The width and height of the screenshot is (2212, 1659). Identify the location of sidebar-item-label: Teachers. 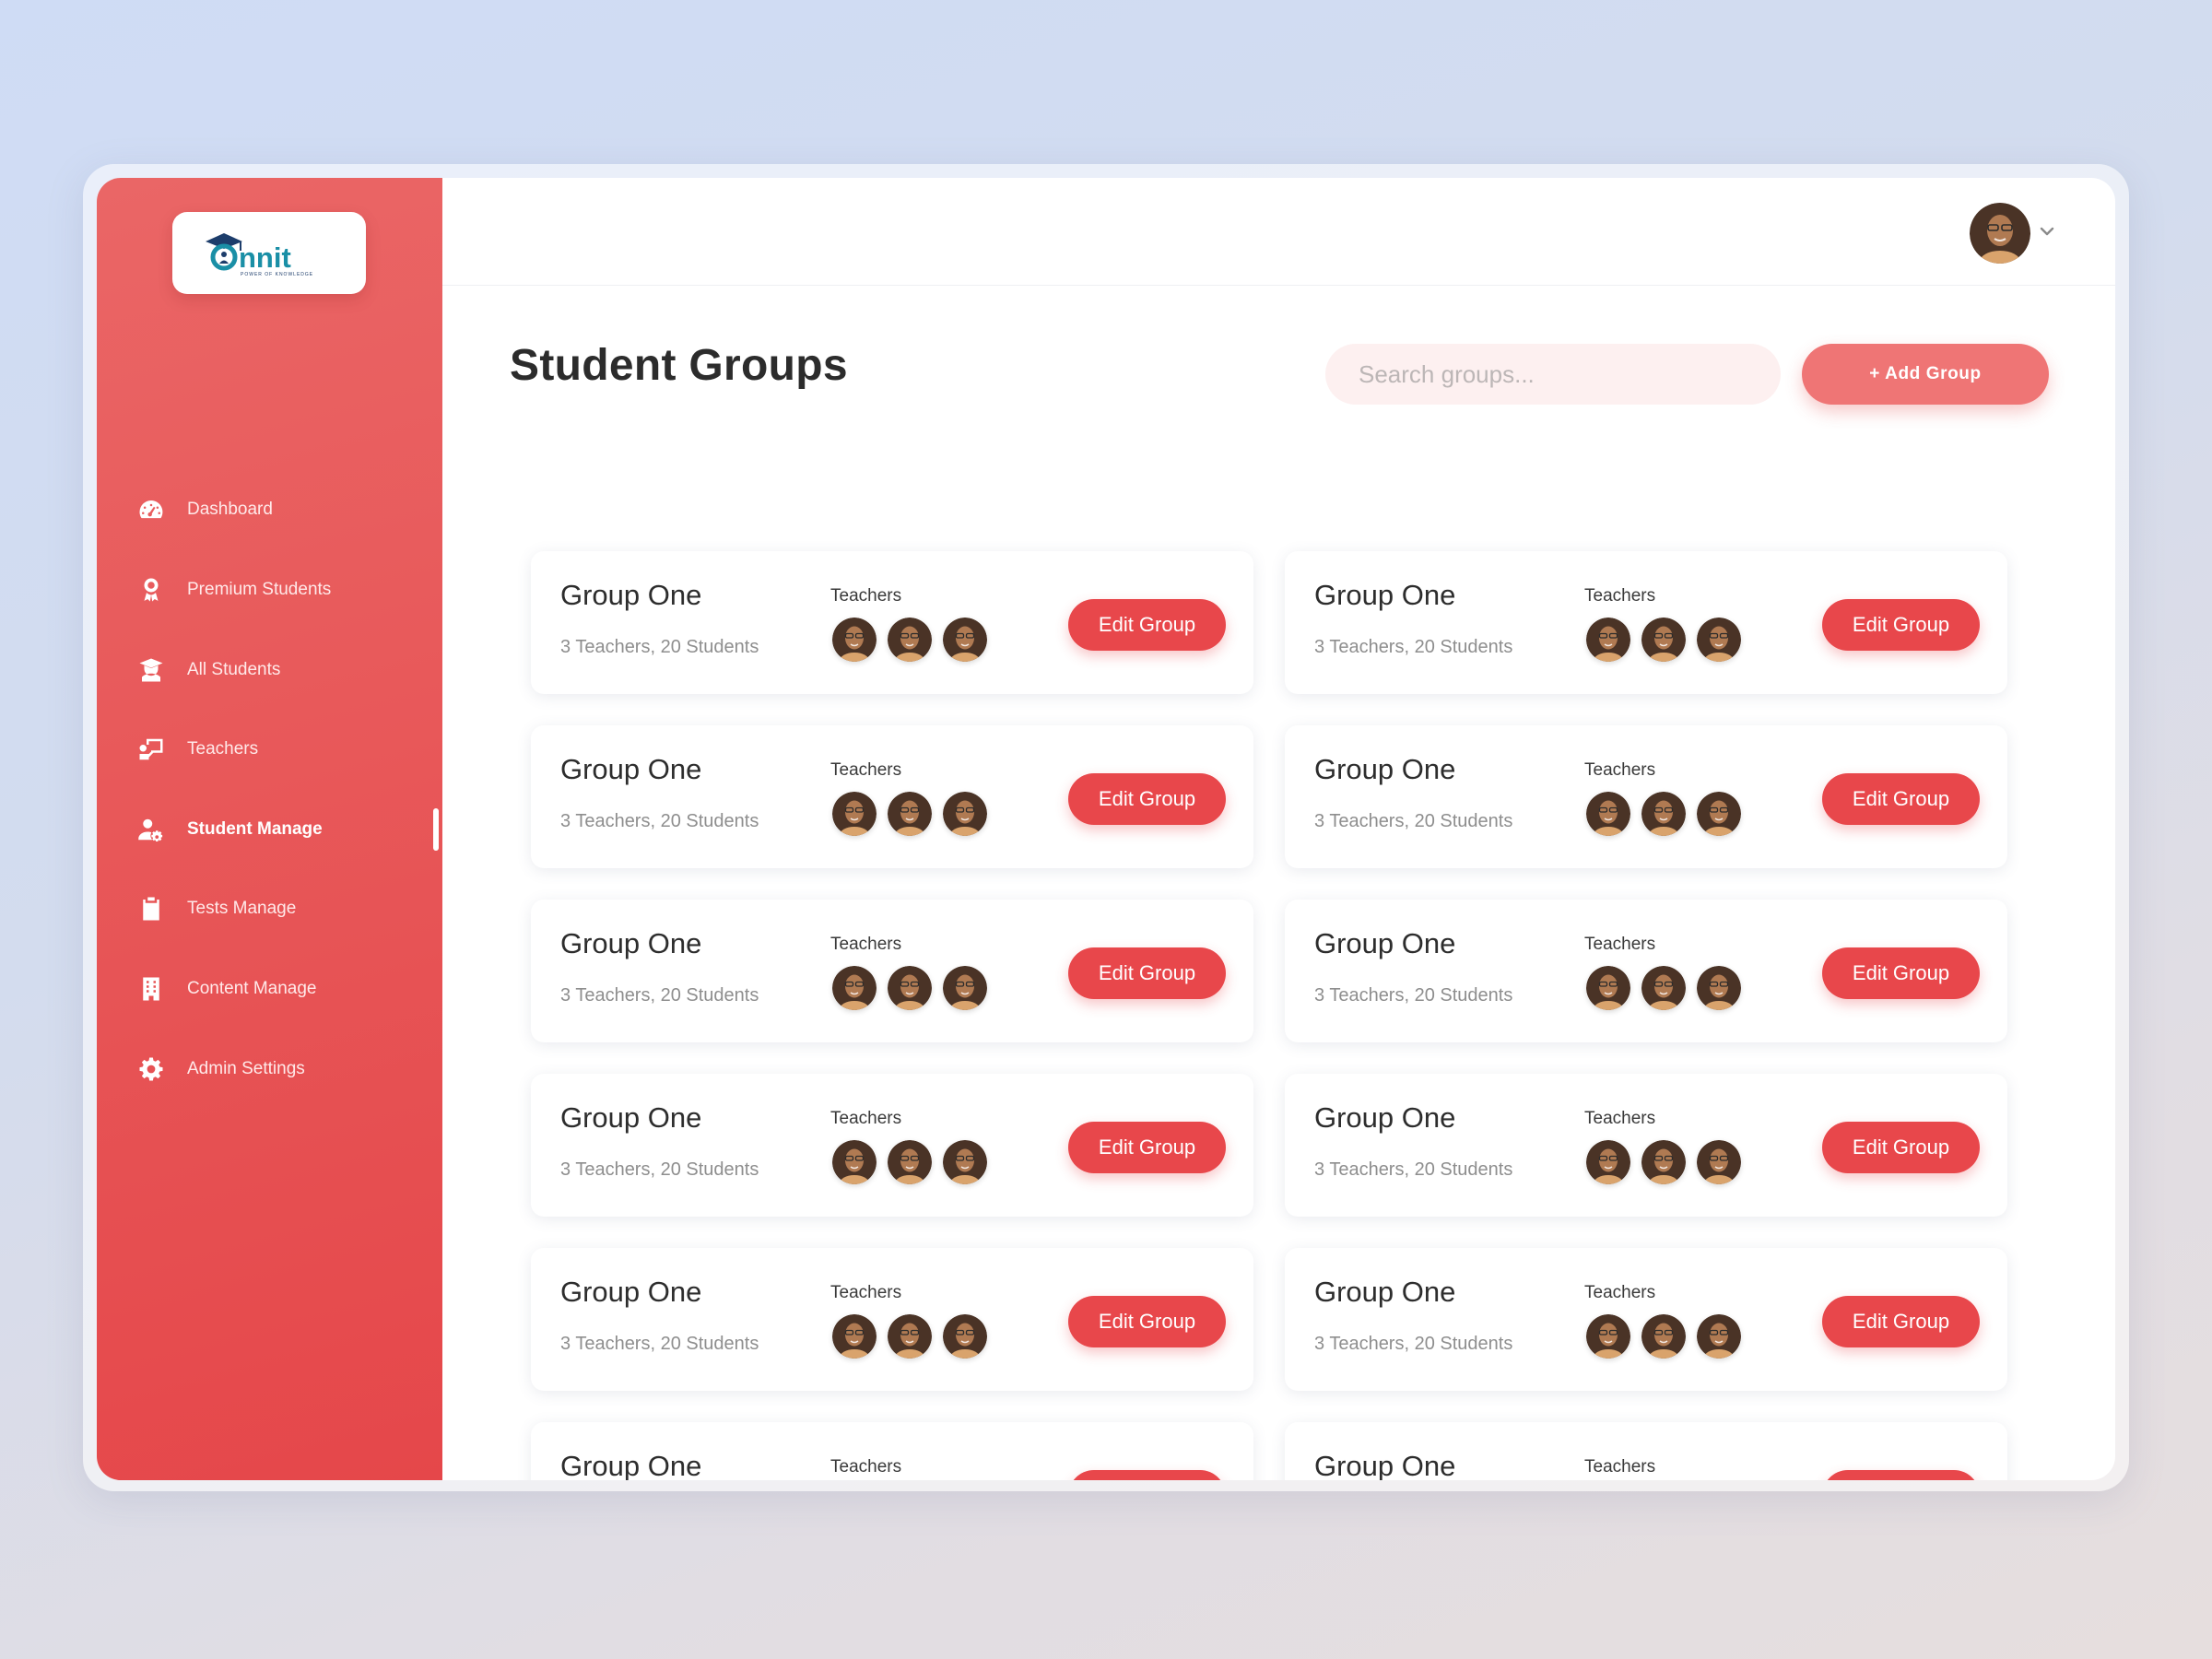
(223, 749).